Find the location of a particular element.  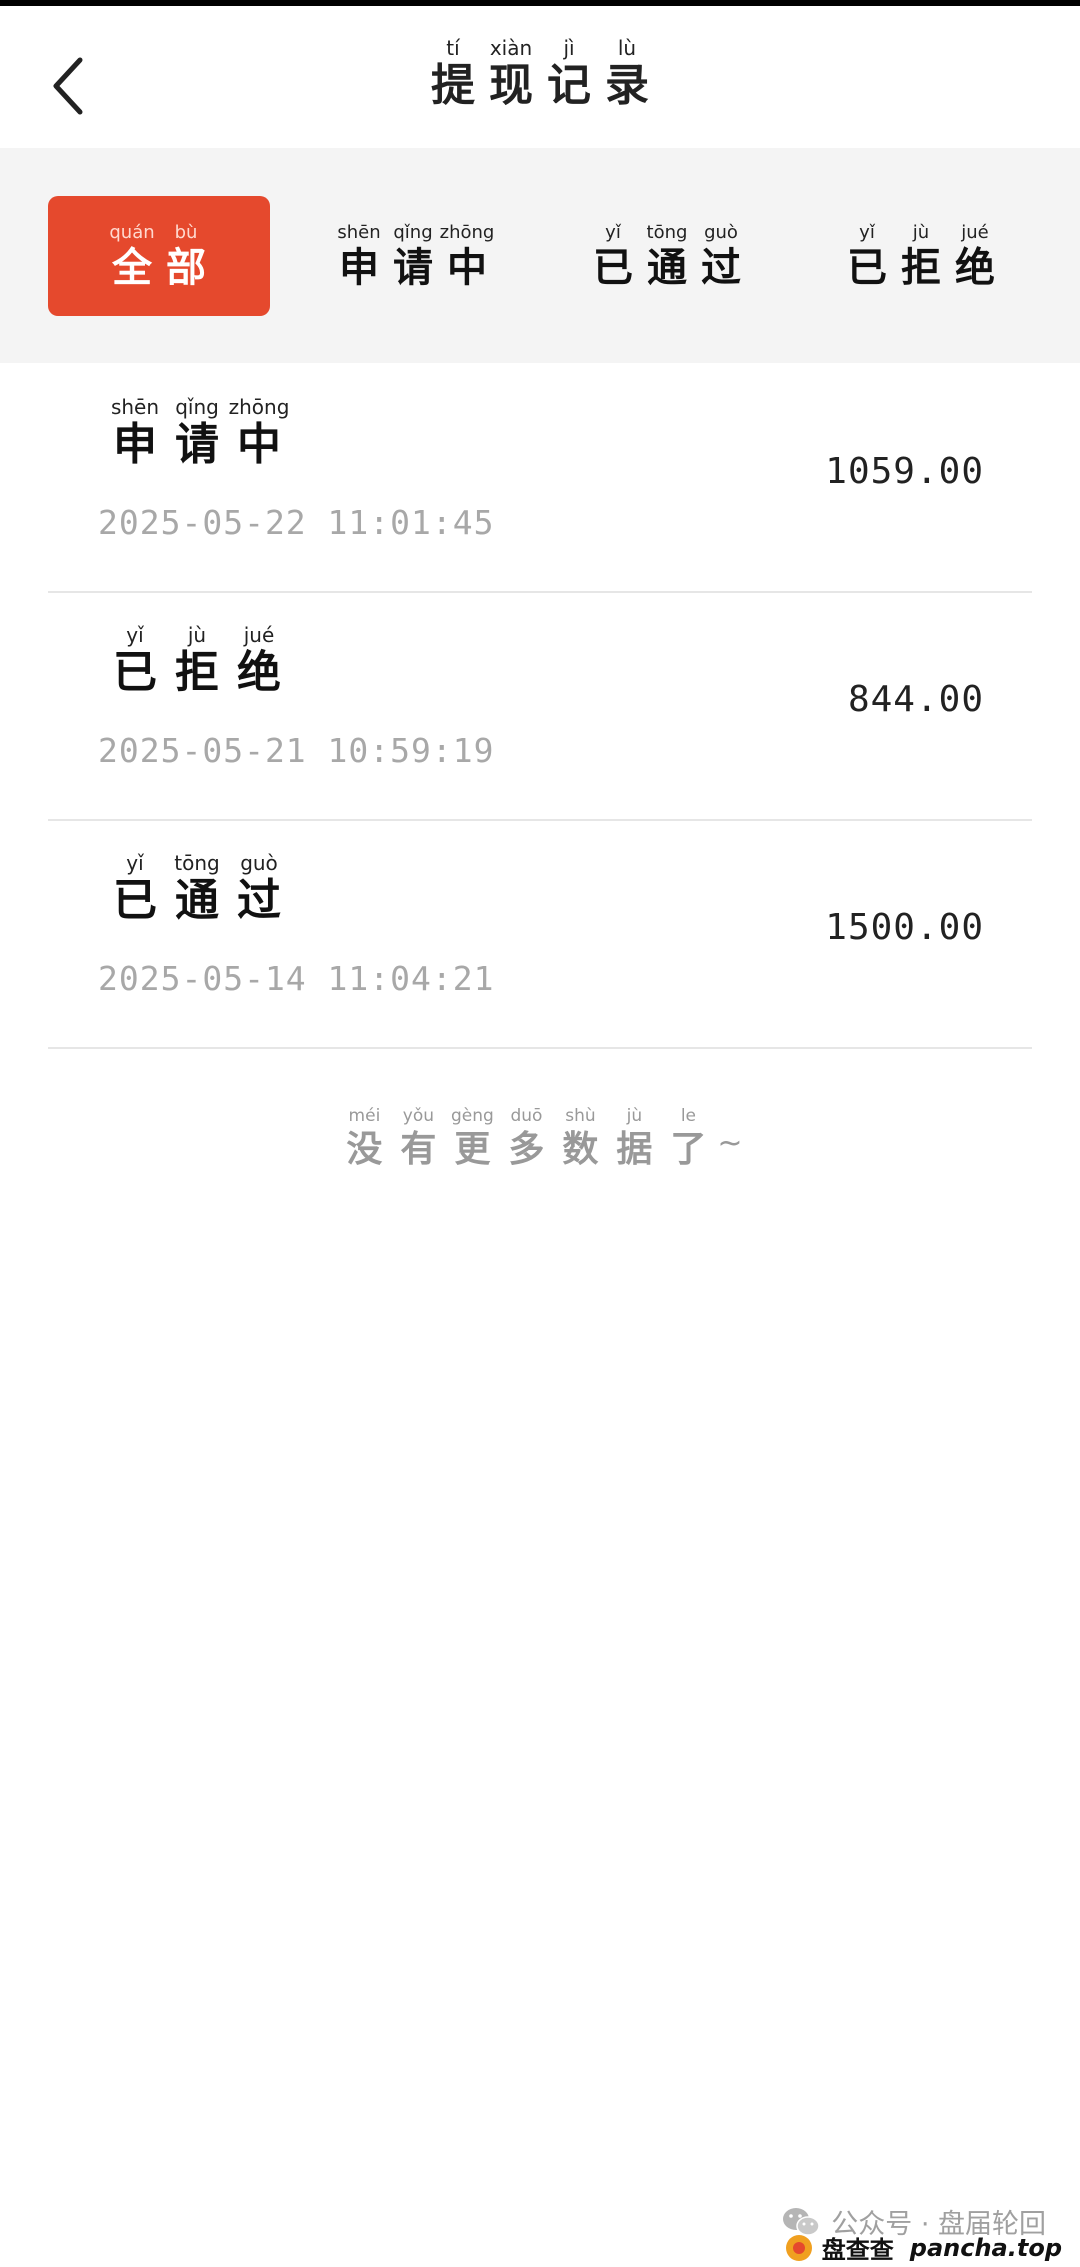

record-time: 2025-05-22 11:01:45 is located at coordinates (296, 522).